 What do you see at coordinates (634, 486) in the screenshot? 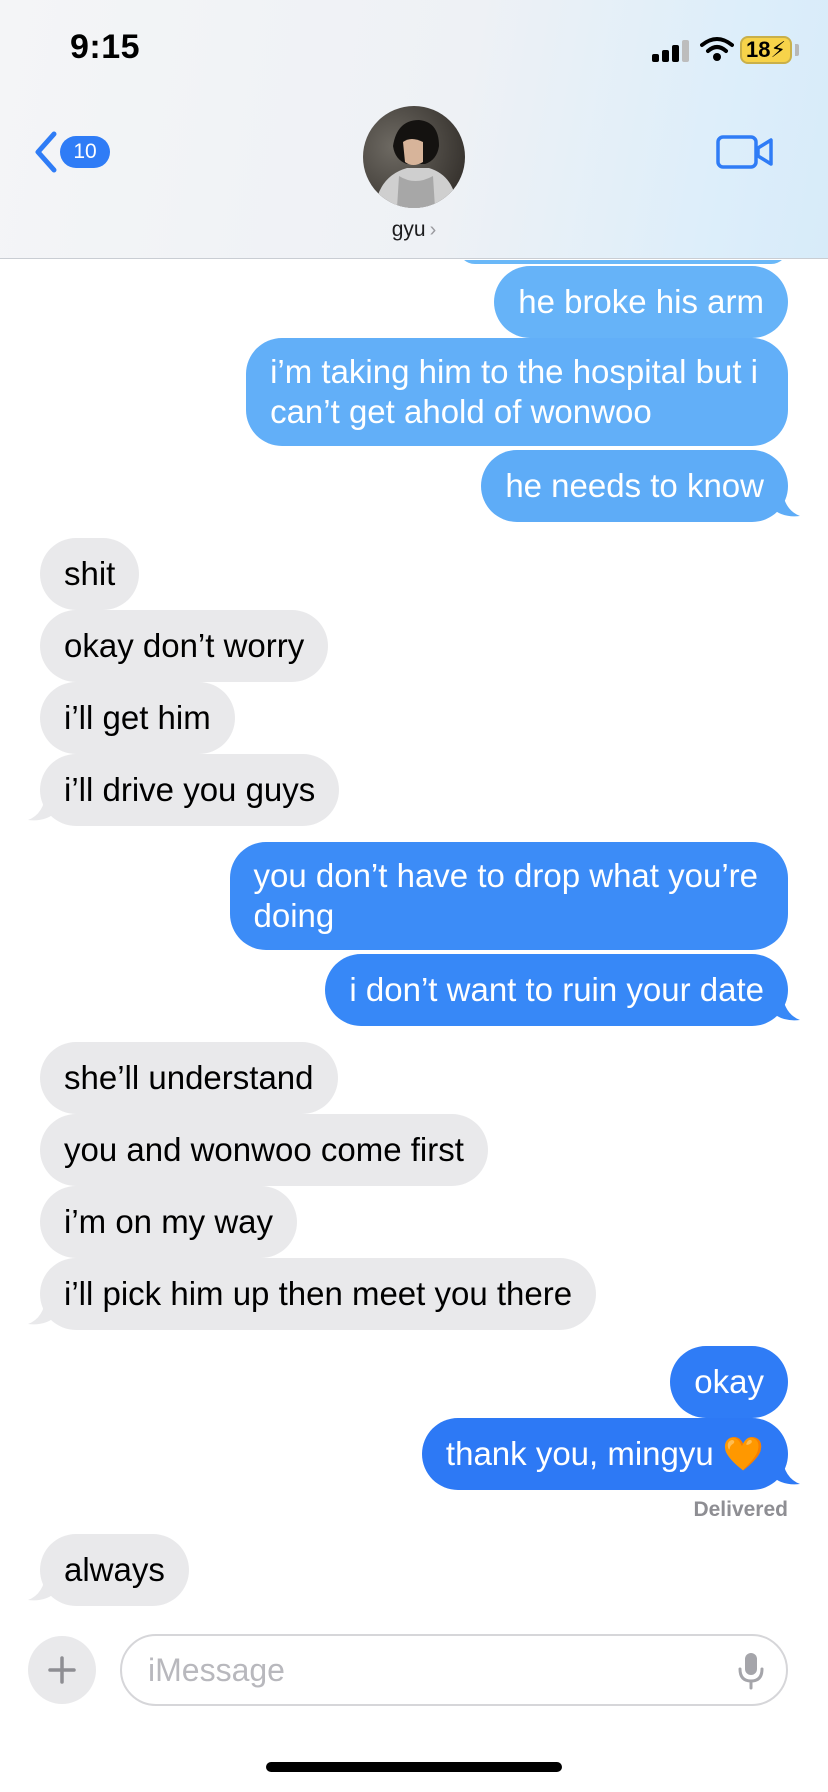
I see `message-bubble-sent: he needs to know` at bounding box center [634, 486].